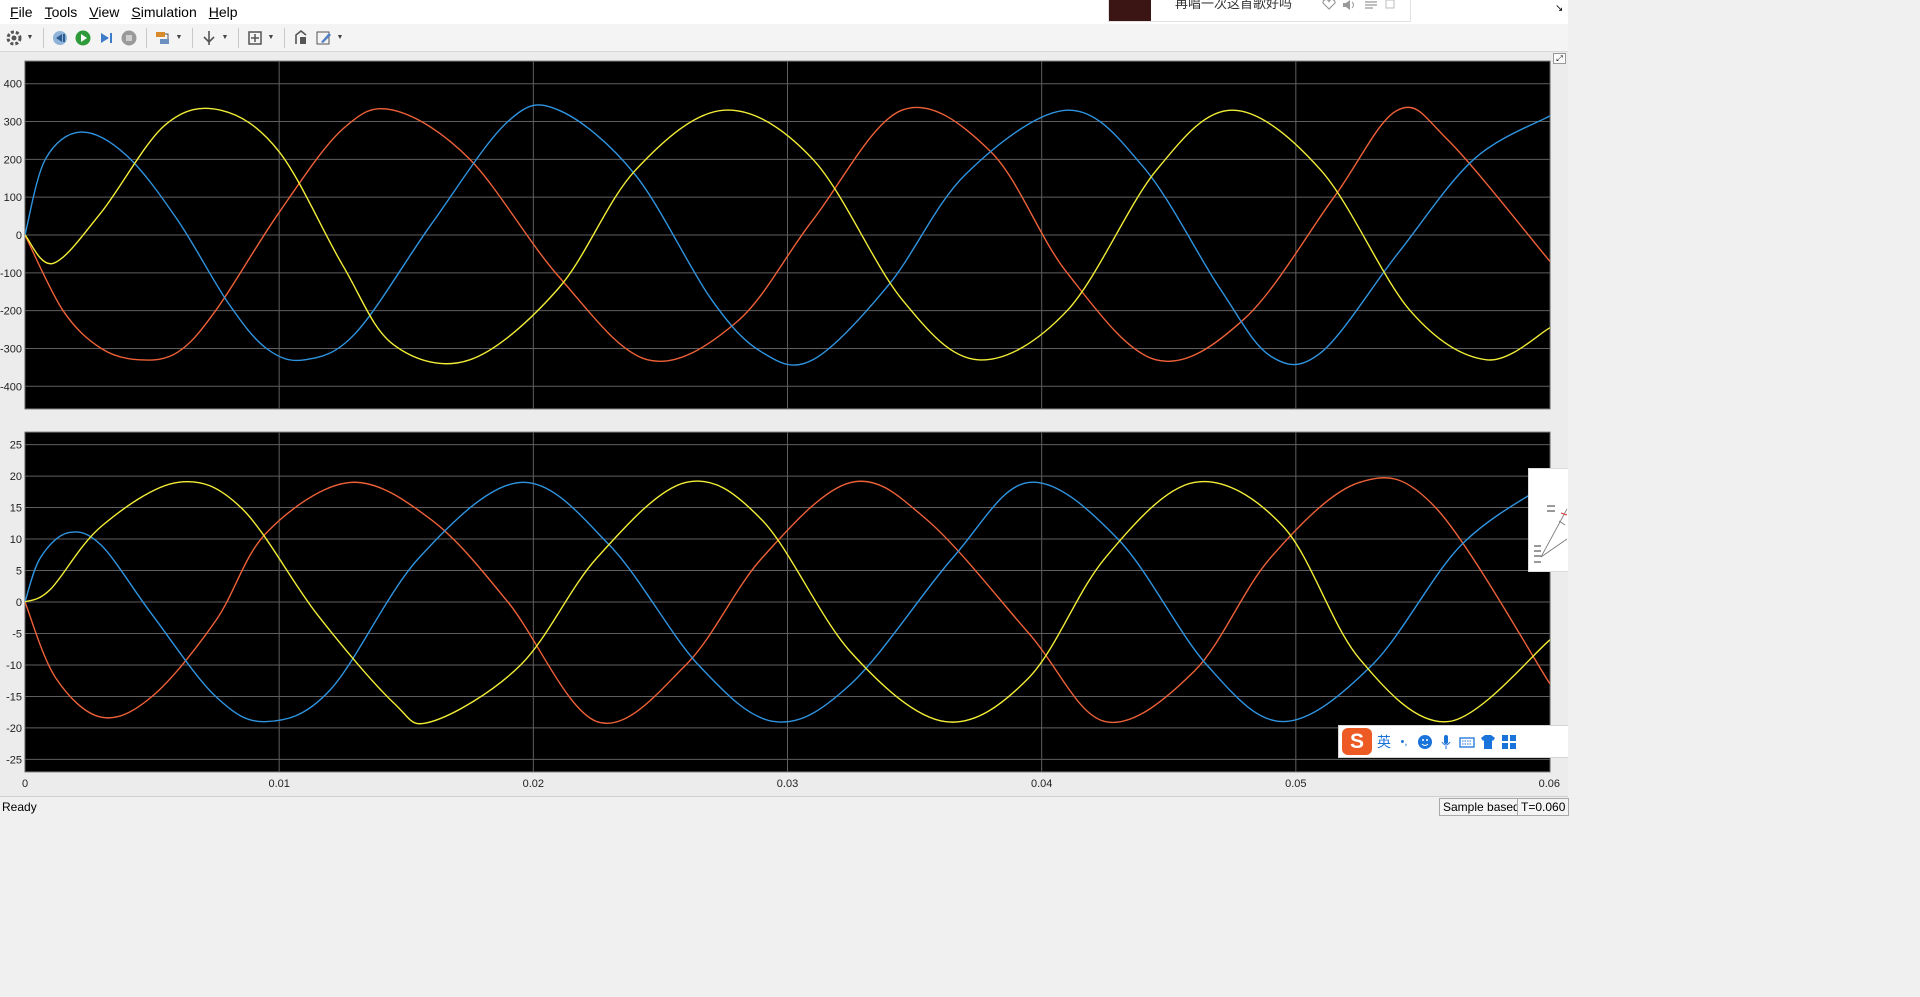  What do you see at coordinates (14, 38) in the screenshot?
I see `settings-icon` at bounding box center [14, 38].